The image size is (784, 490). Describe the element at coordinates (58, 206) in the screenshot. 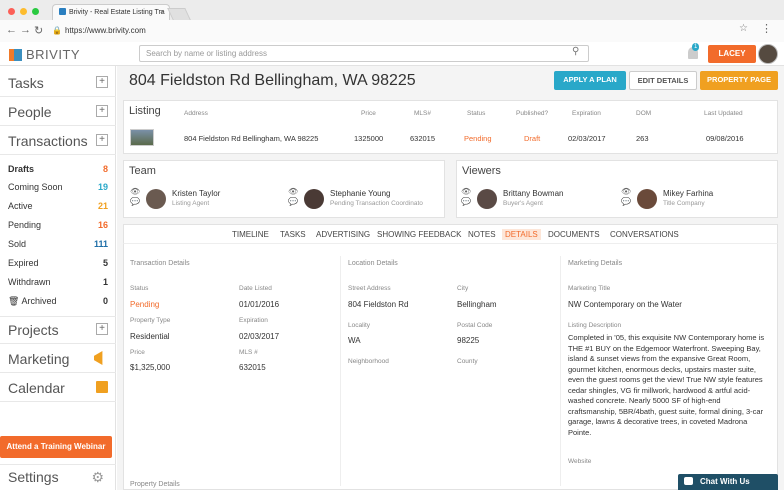

I see `sidebar-item-active: Active 21` at that location.